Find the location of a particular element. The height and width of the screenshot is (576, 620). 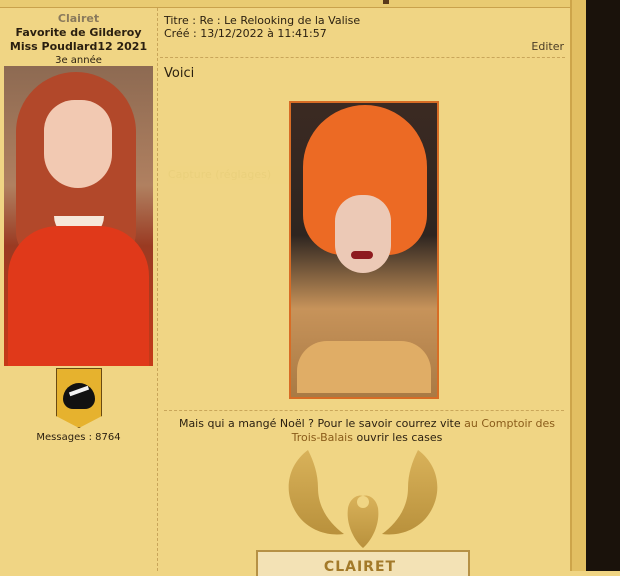

post-image-lips is located at coordinates (362, 255).